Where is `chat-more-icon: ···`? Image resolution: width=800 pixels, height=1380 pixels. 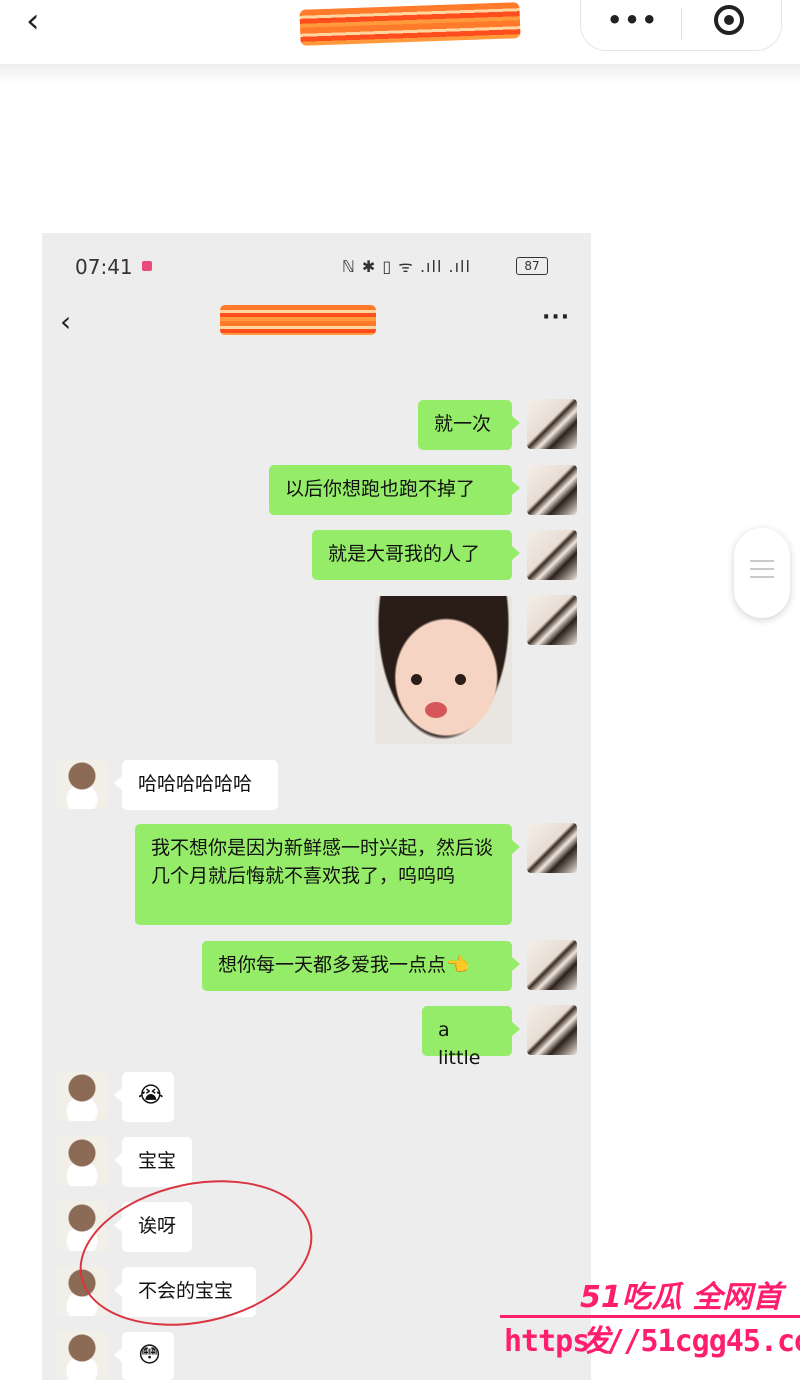
chat-more-icon: ··· is located at coordinates (556, 317).